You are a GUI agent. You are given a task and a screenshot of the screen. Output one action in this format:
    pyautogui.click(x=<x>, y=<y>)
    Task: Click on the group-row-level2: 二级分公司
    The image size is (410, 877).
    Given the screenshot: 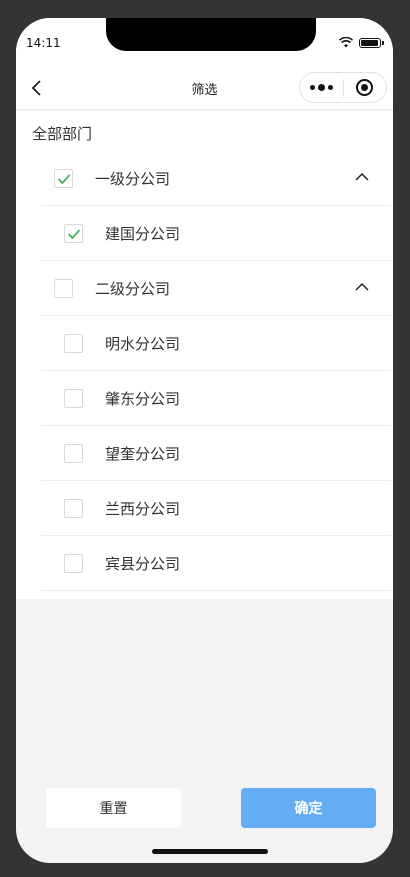 What is the action you would take?
    pyautogui.click(x=216, y=288)
    